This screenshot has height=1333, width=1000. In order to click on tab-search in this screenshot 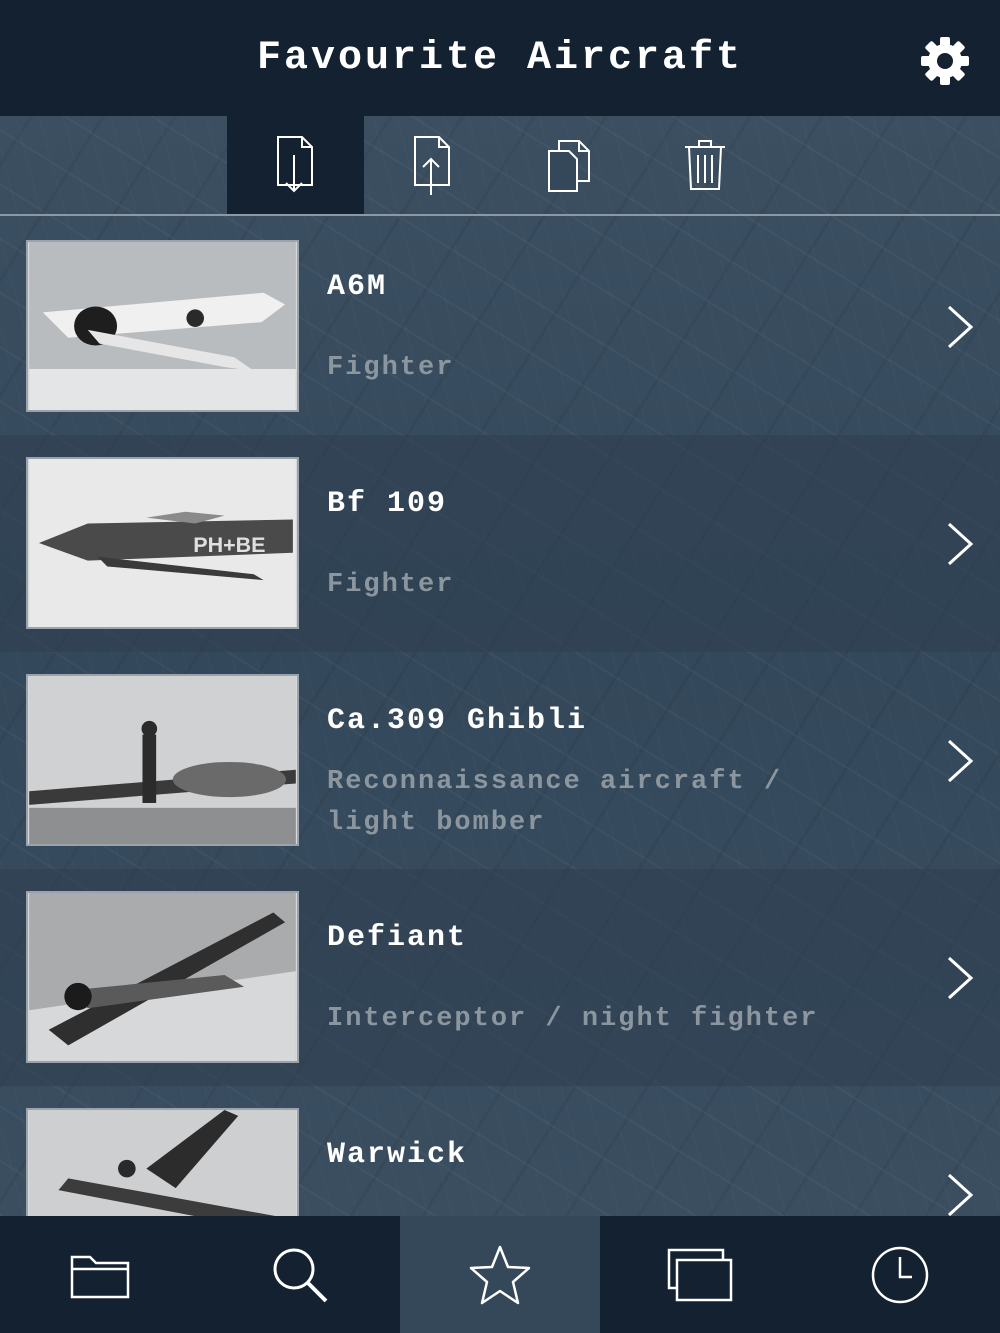, I will do `click(300, 1274)`.